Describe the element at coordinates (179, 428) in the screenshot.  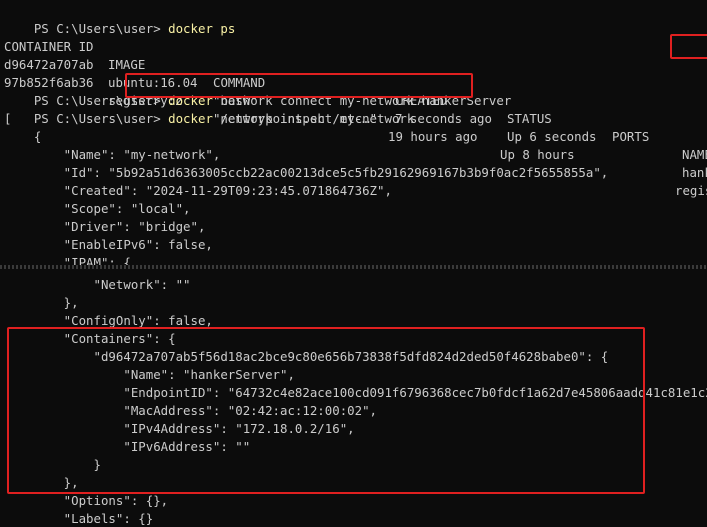
I see `json-line: "IPv4Address": "172.18.0.2/16",` at that location.